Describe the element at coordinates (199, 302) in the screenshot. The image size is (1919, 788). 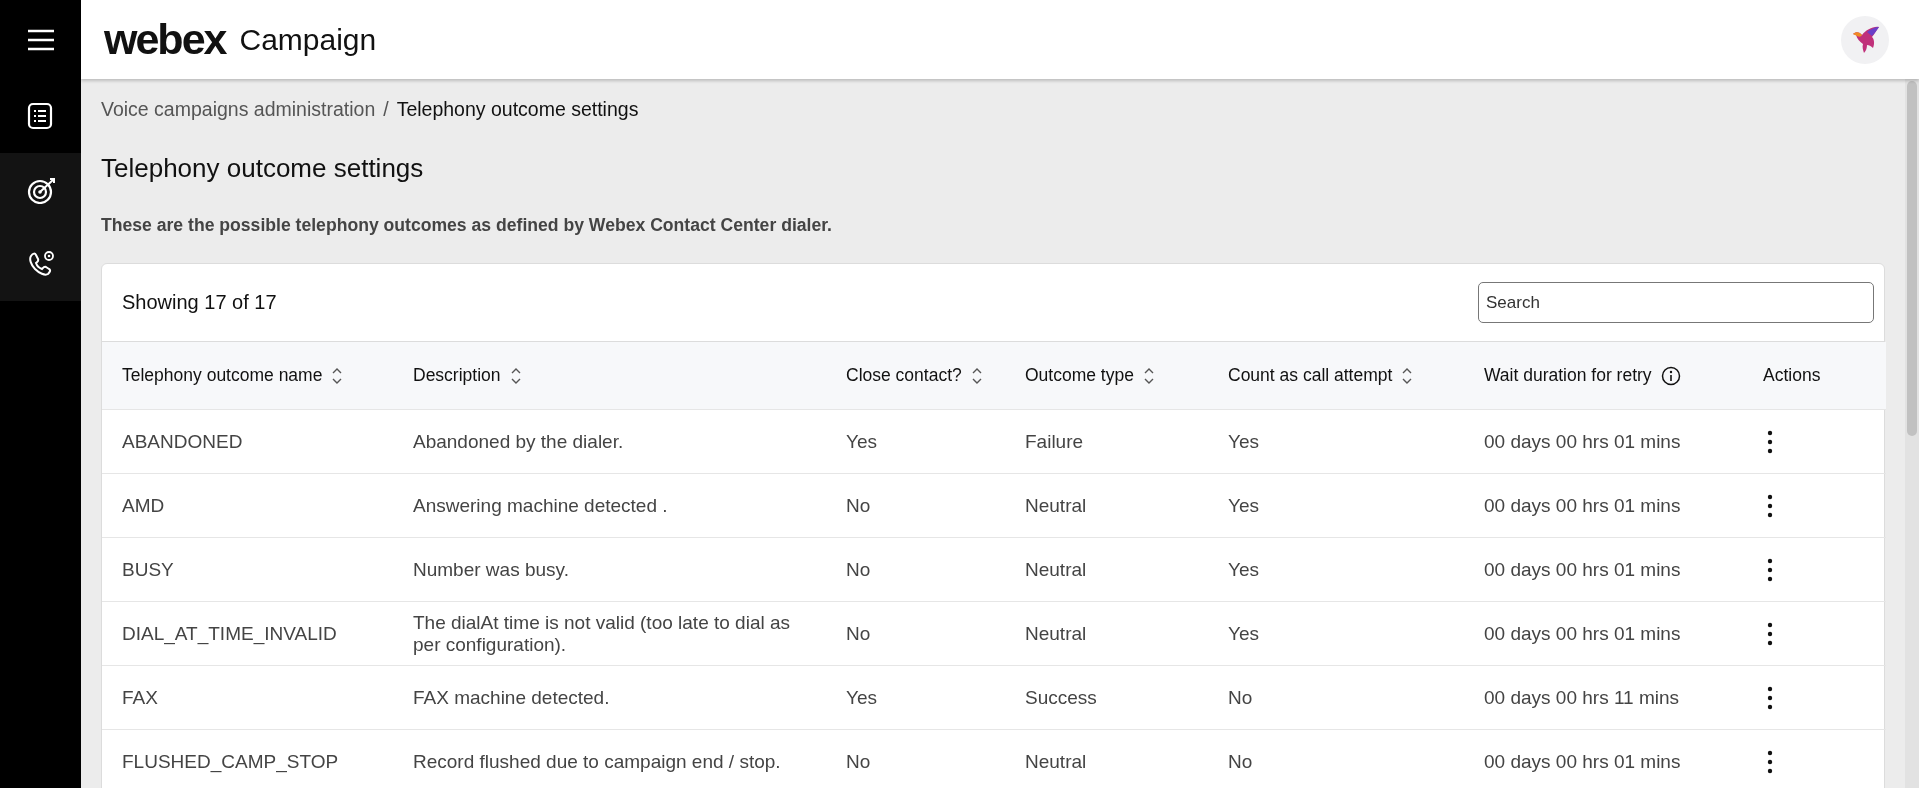
I see `result-count: Showing 17 of 17` at that location.